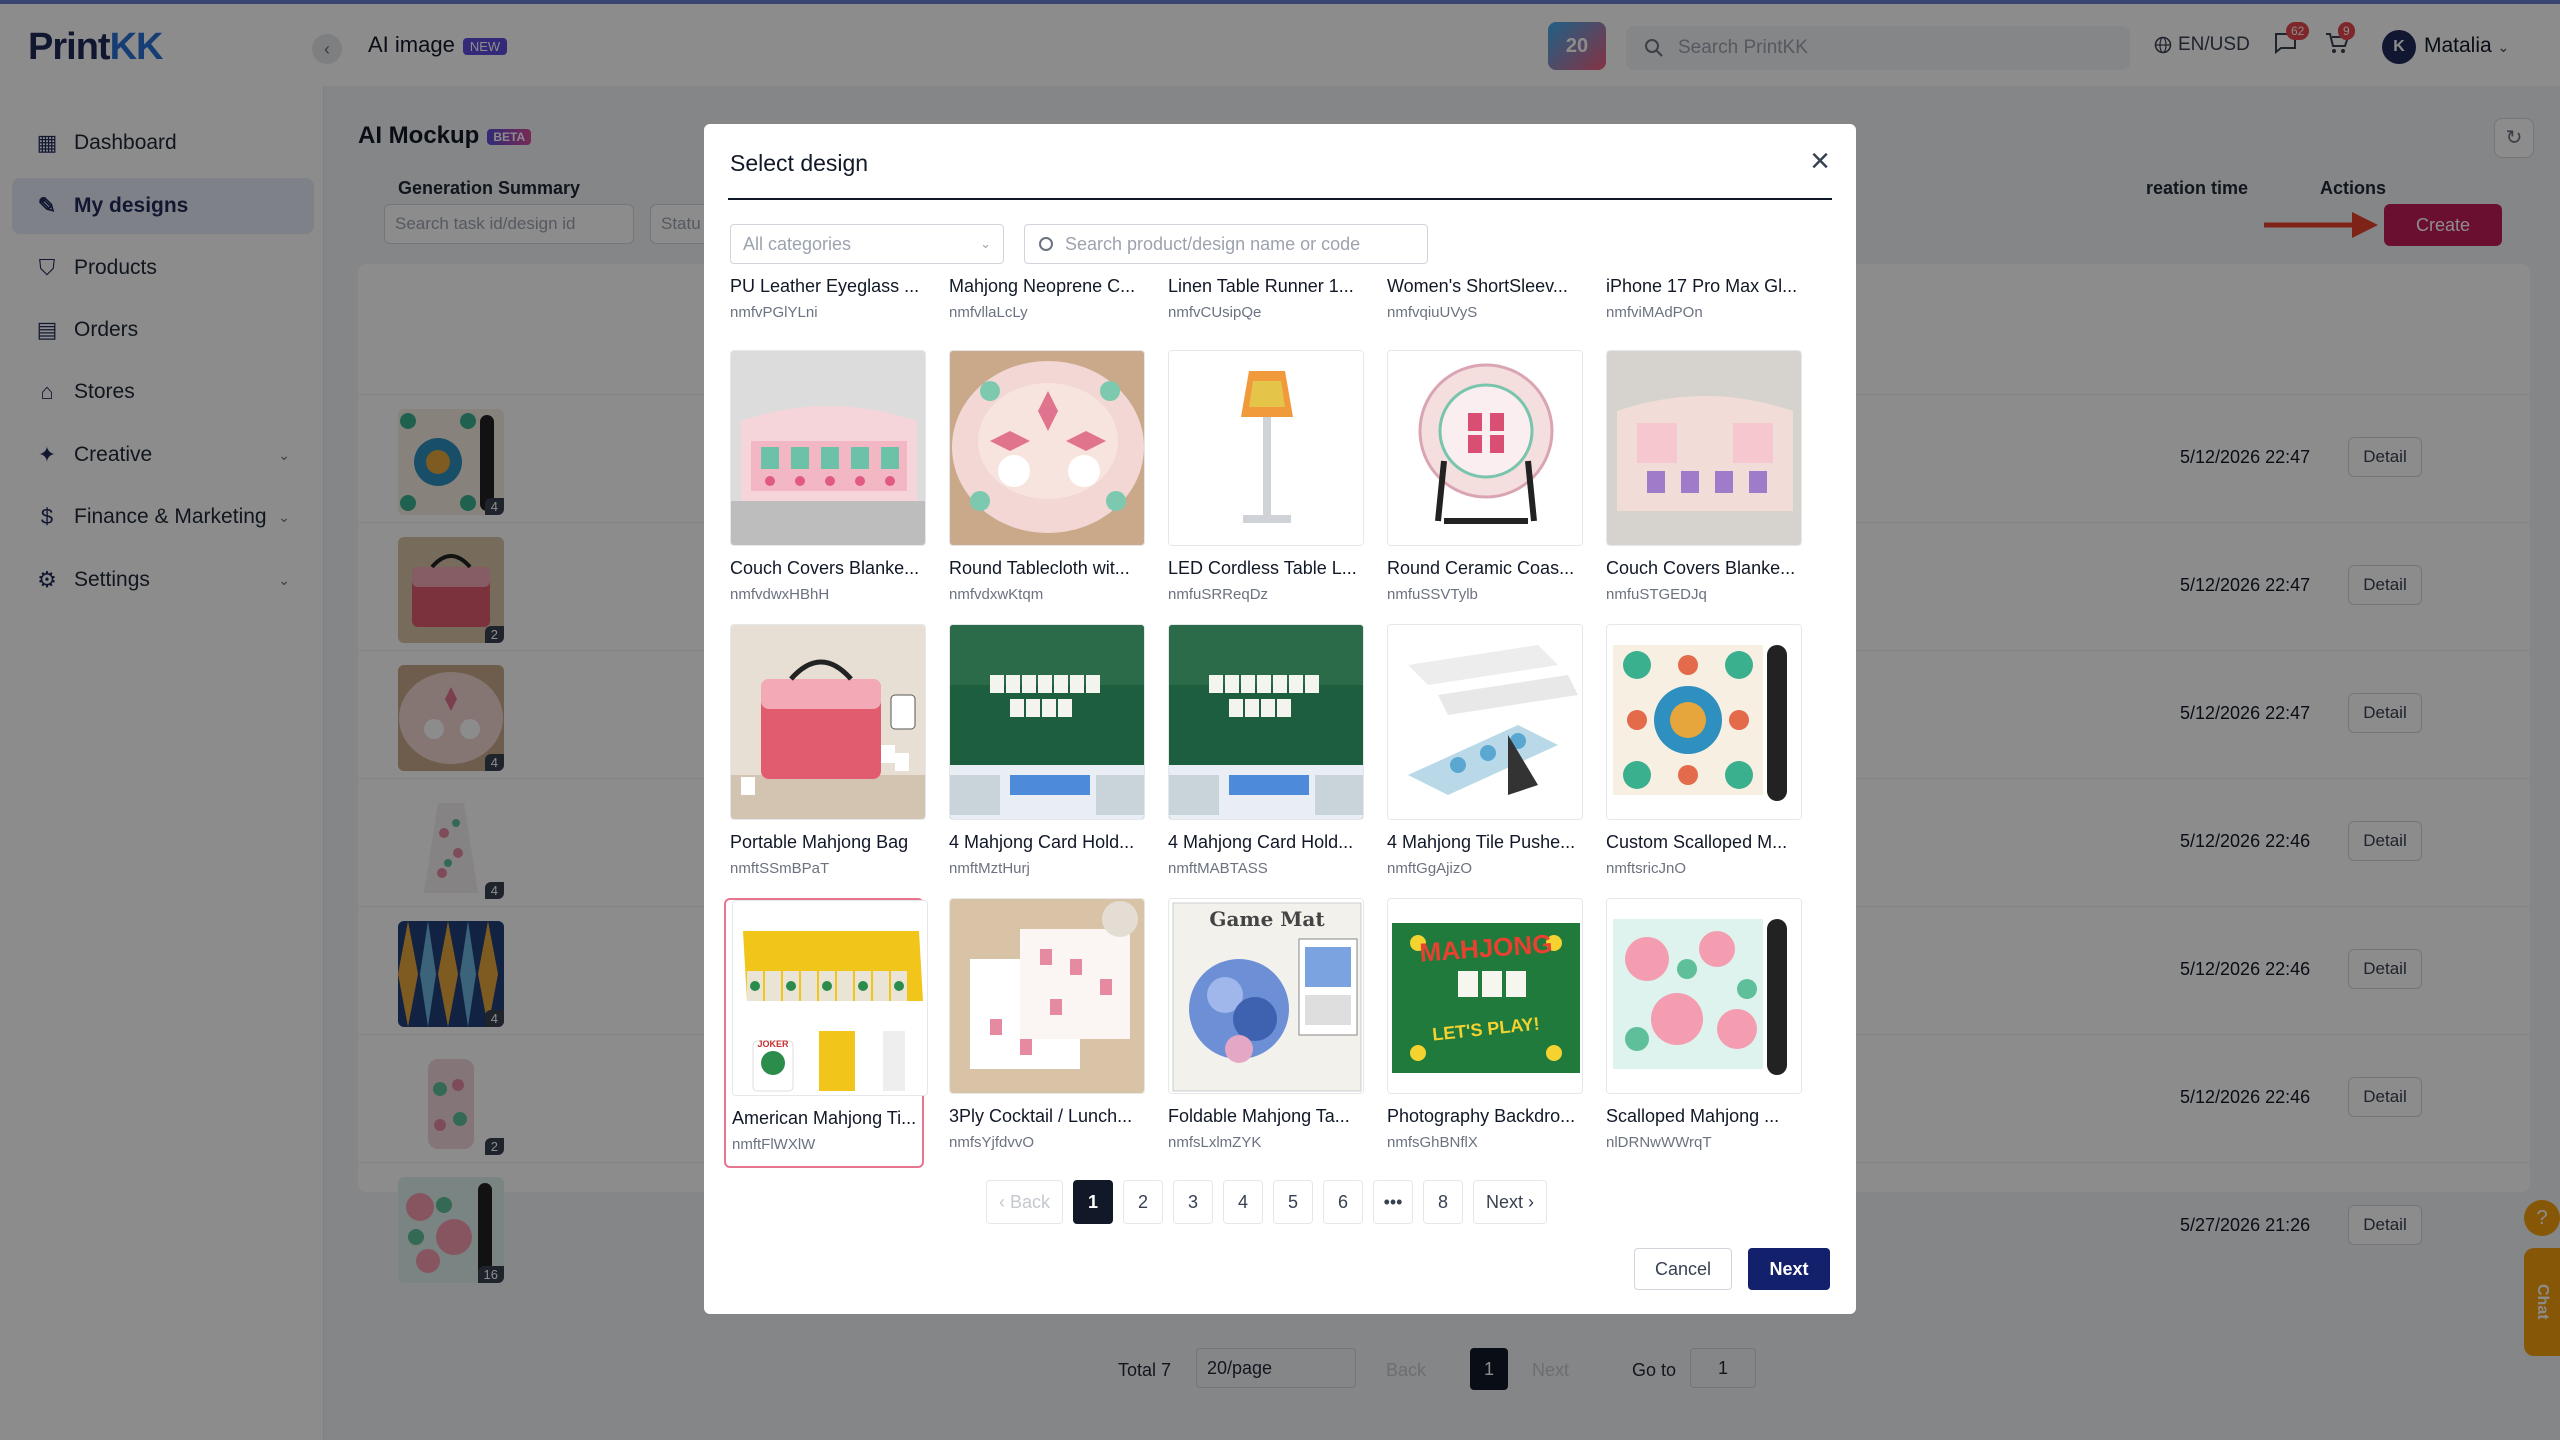 The image size is (2560, 1440). I want to click on design-card: Couch Covers Blanke... nmfvdwxHBhH, so click(825, 485).